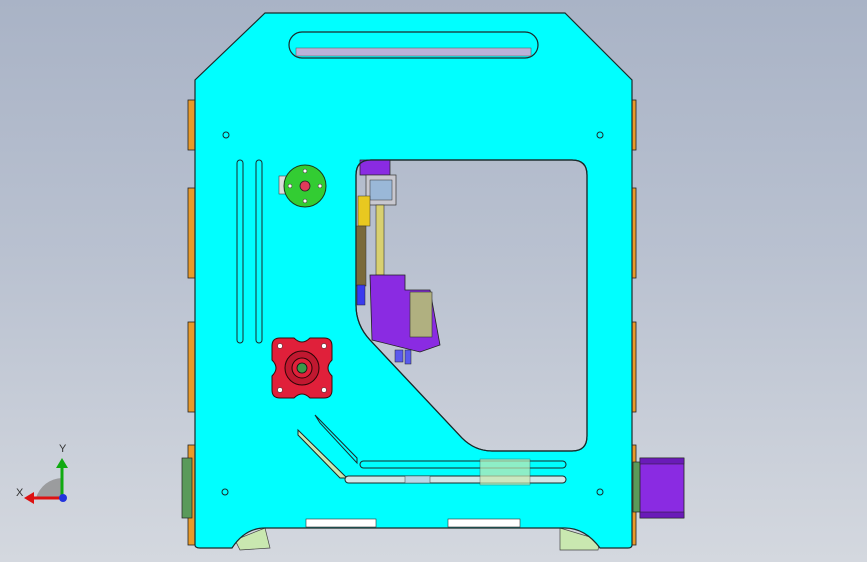 The image size is (867, 562). Describe the element at coordinates (20, 493) in the screenshot. I see `triad-x-label: X` at that location.